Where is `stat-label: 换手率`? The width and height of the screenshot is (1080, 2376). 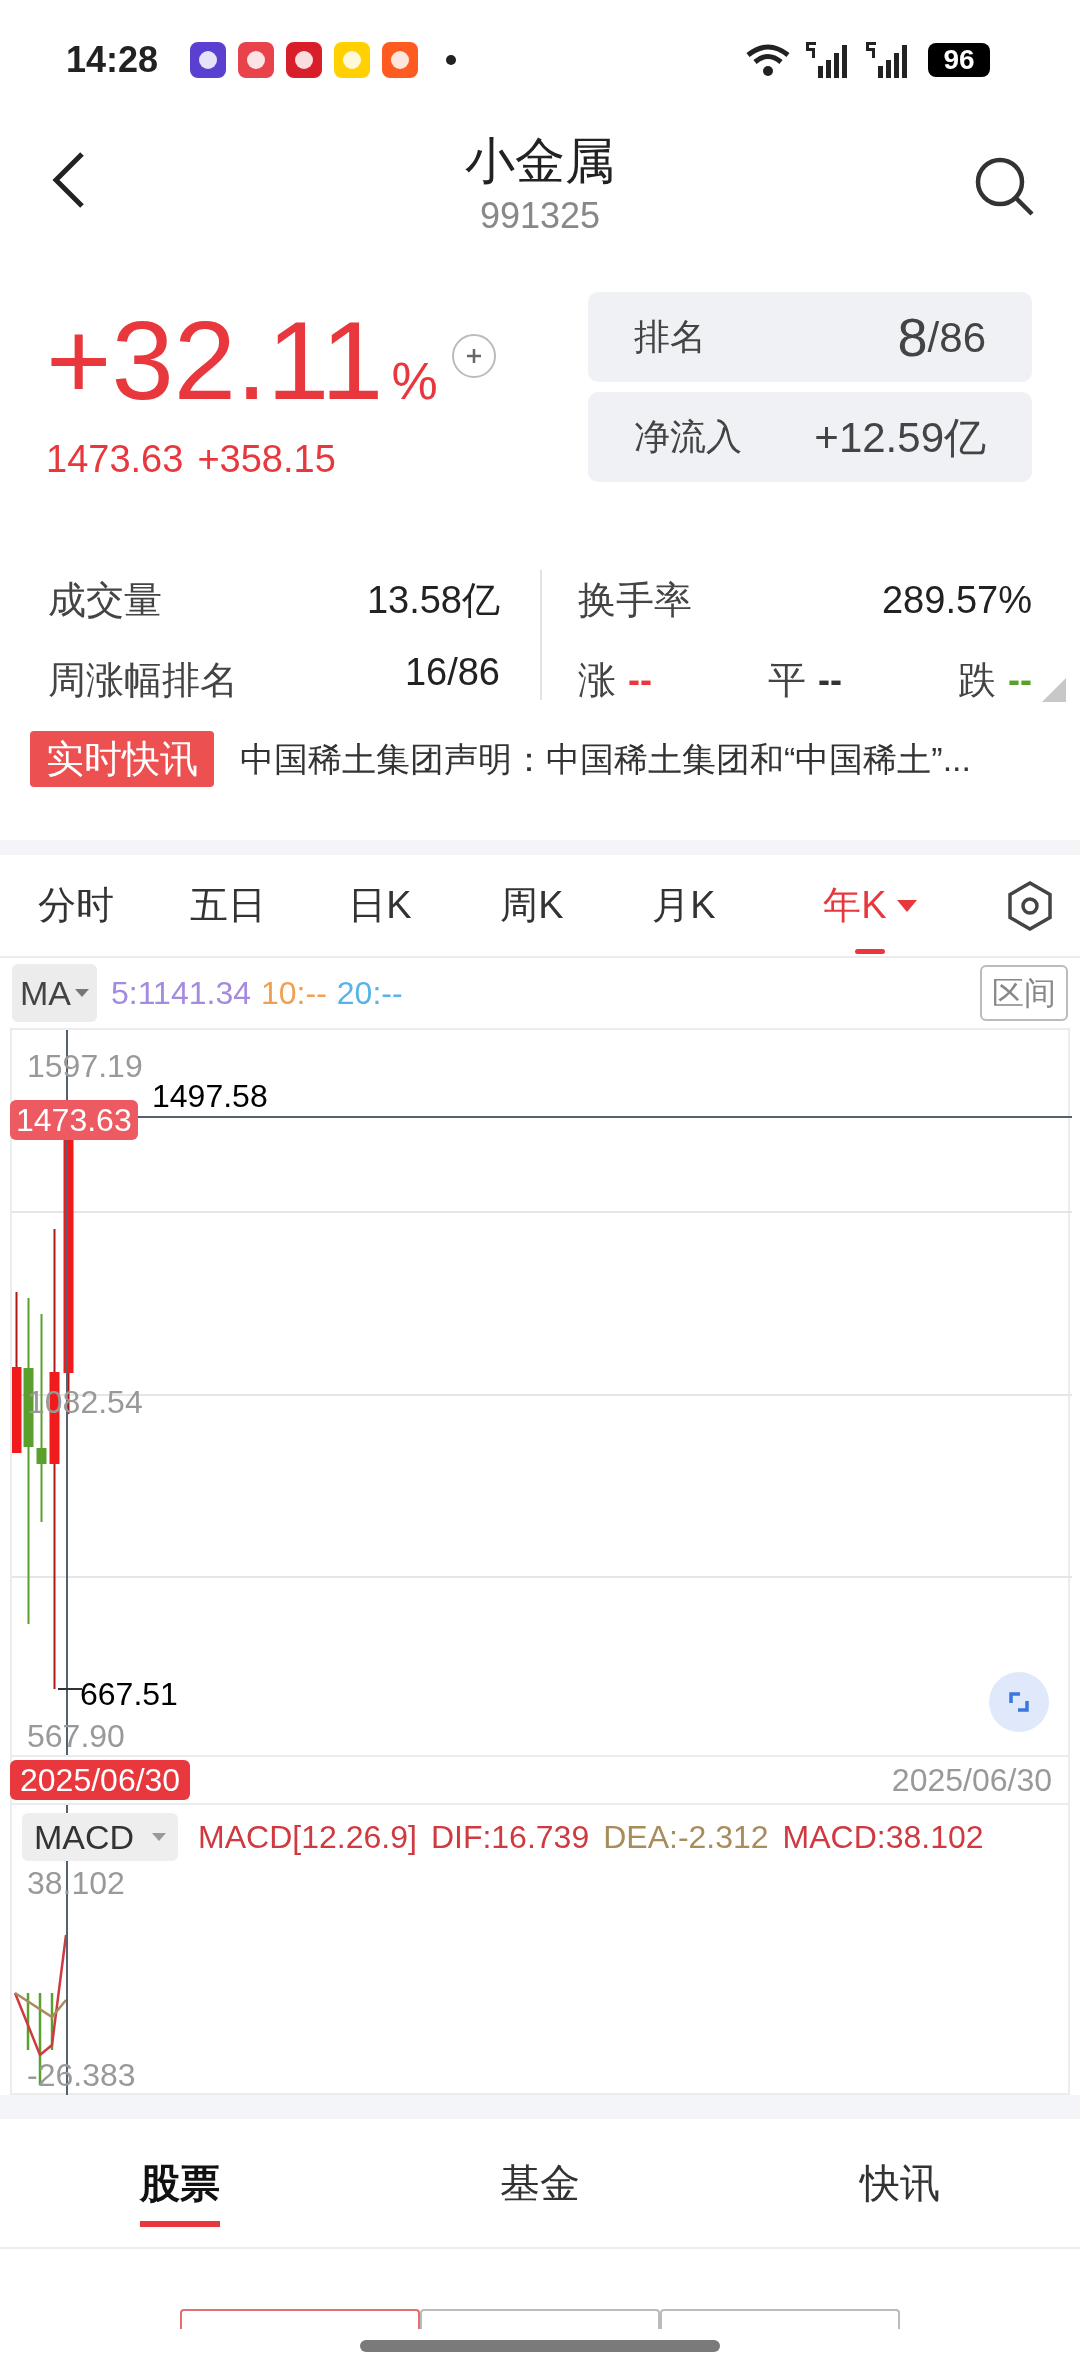 stat-label: 换手率 is located at coordinates (635, 600).